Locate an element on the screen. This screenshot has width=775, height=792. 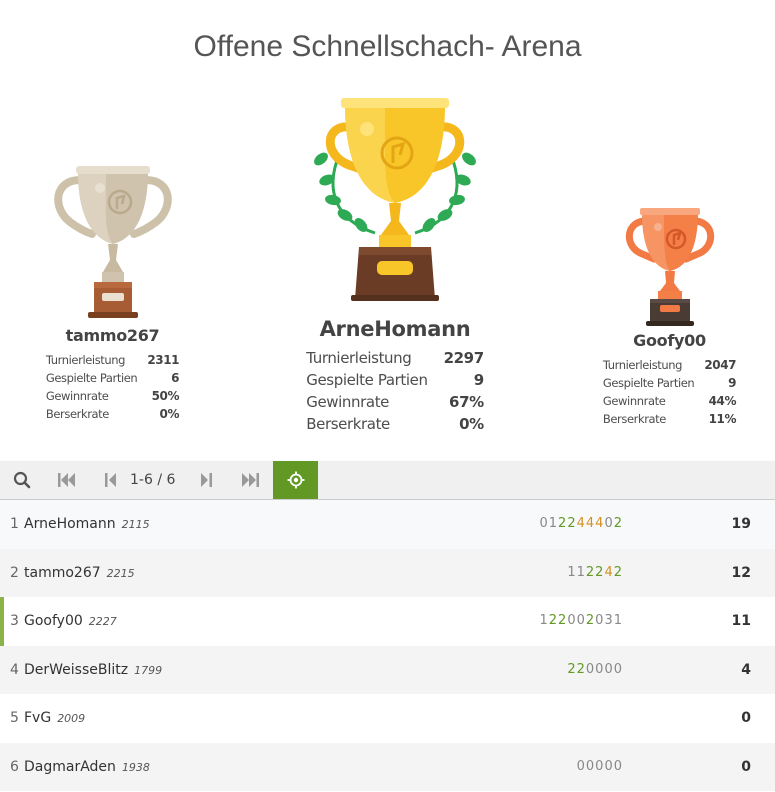
stat-value: 44% is located at coordinates (722, 401).